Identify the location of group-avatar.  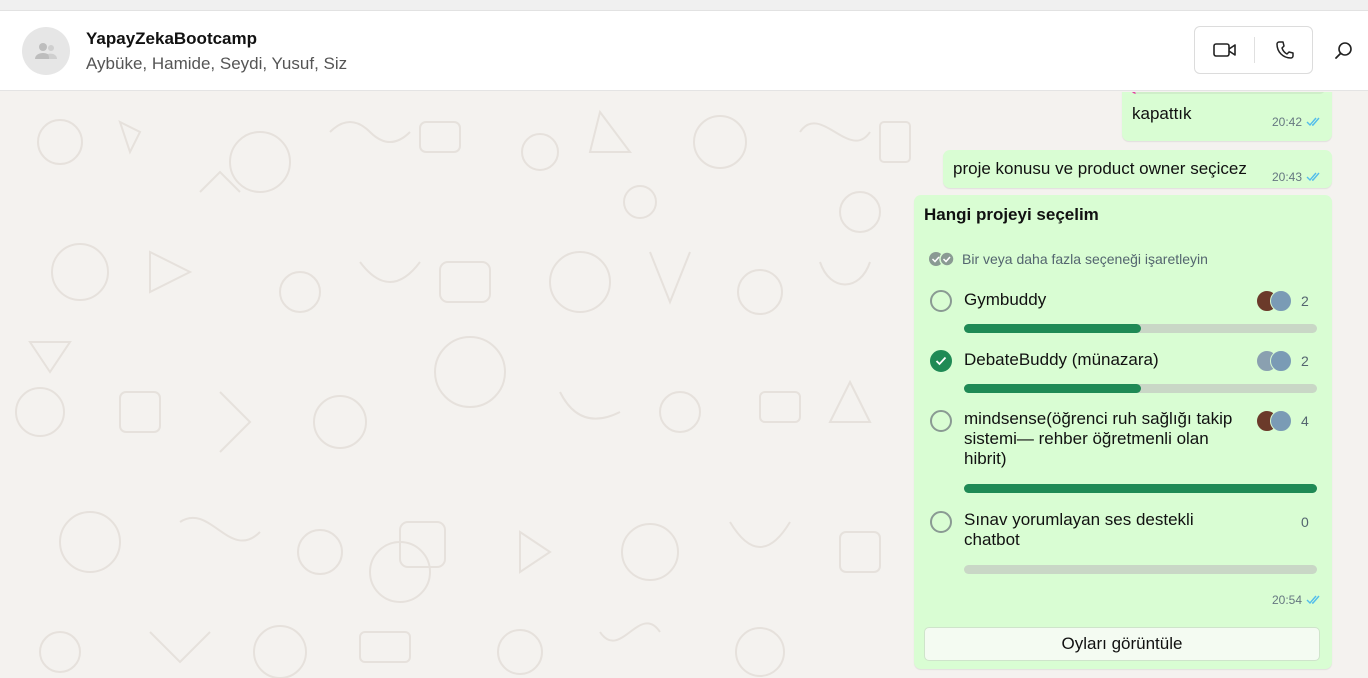
(46, 51).